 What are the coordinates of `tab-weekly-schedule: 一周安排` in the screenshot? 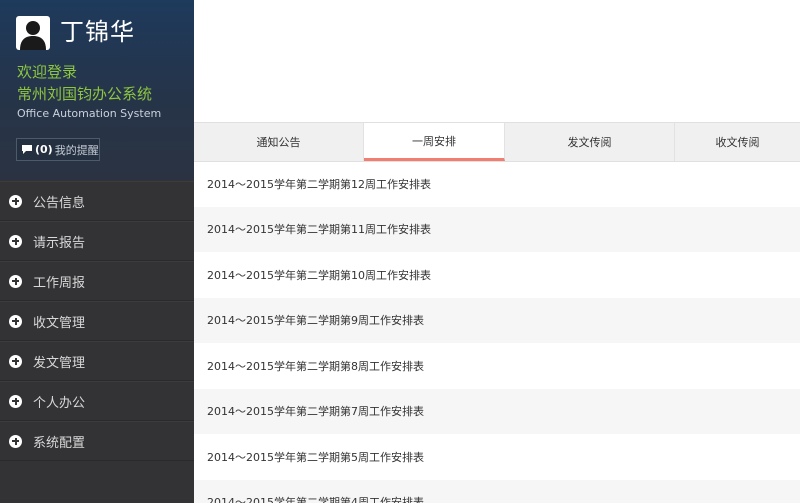 It's located at (434, 142).